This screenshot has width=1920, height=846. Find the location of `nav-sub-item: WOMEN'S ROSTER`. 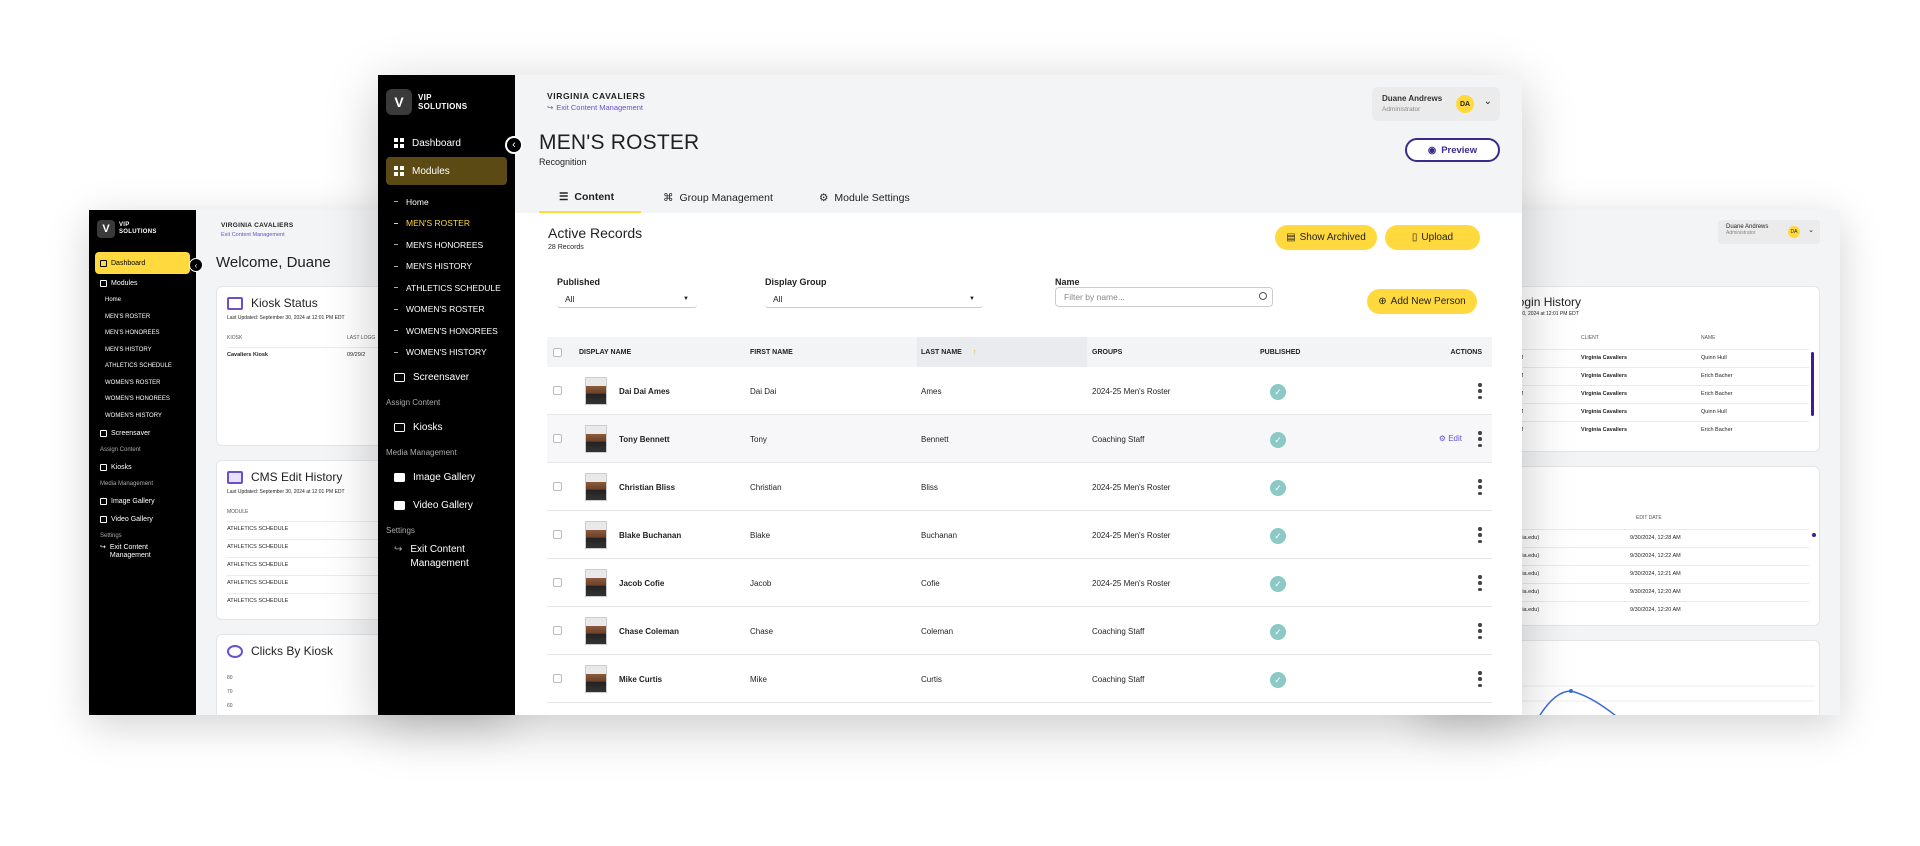

nav-sub-item: WOMEN'S ROSTER is located at coordinates (142, 383).